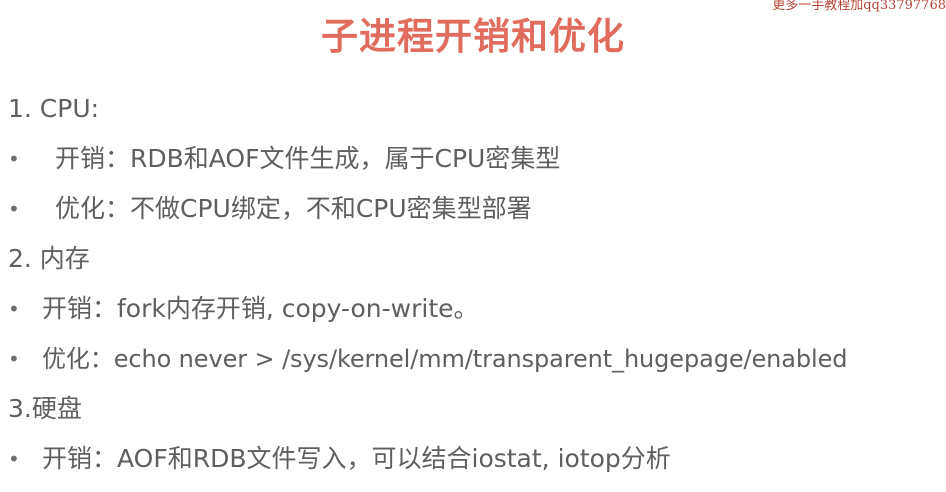  What do you see at coordinates (49, 258) in the screenshot?
I see `section-heading-text: 2. 内存` at bounding box center [49, 258].